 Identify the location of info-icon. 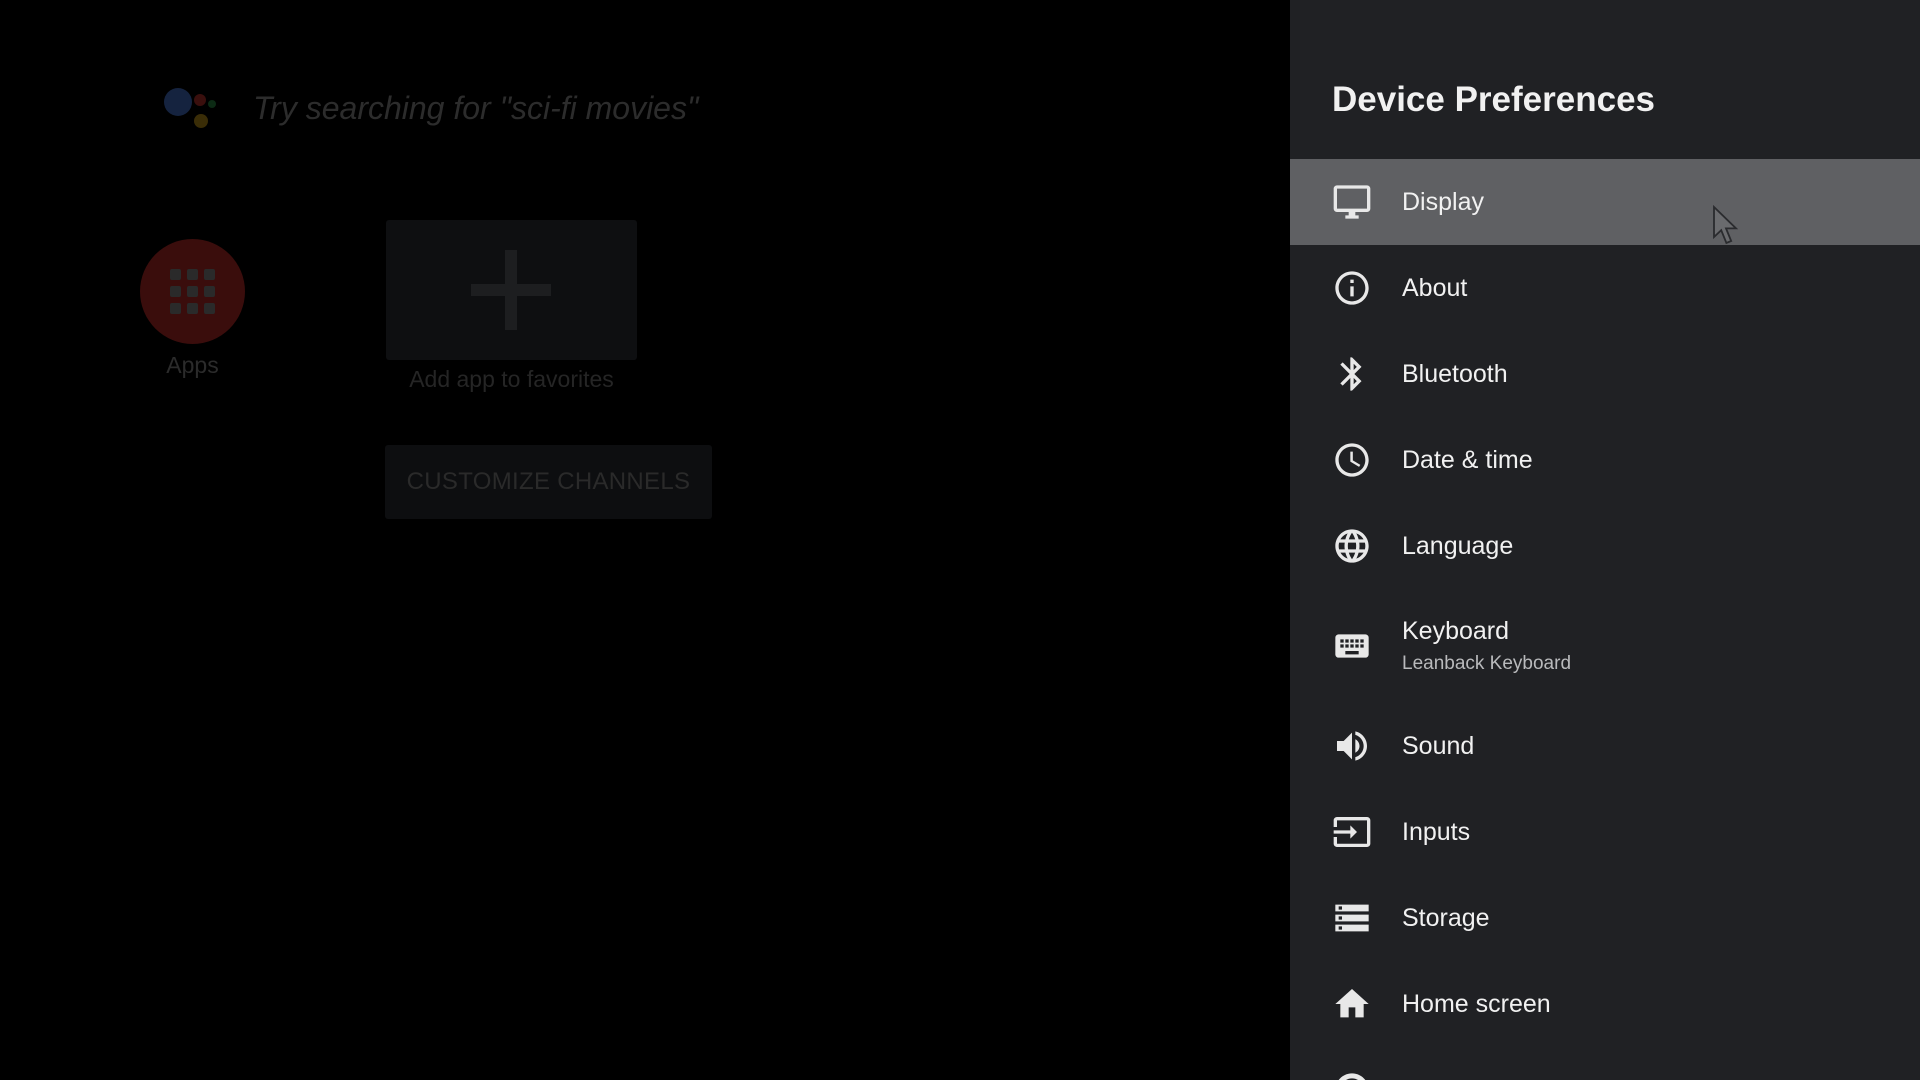
(1352, 288).